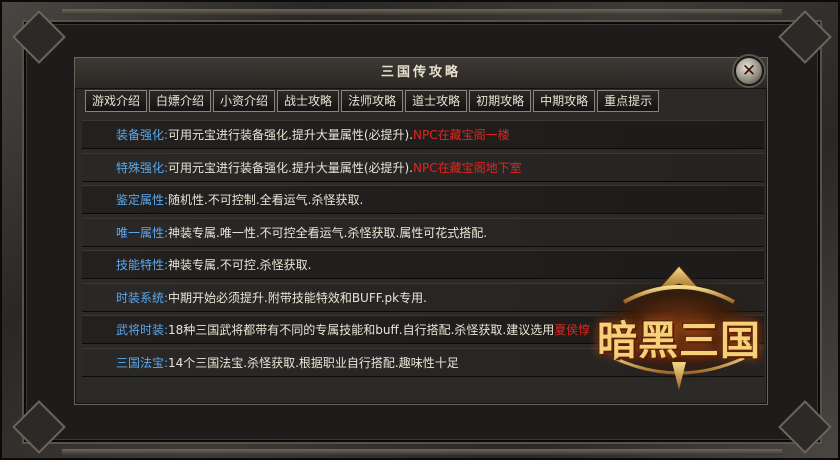 The image size is (840, 460). Describe the element at coordinates (240, 265) in the screenshot. I see `row-text: 神装专属.不可控.杀怪获取.` at that location.